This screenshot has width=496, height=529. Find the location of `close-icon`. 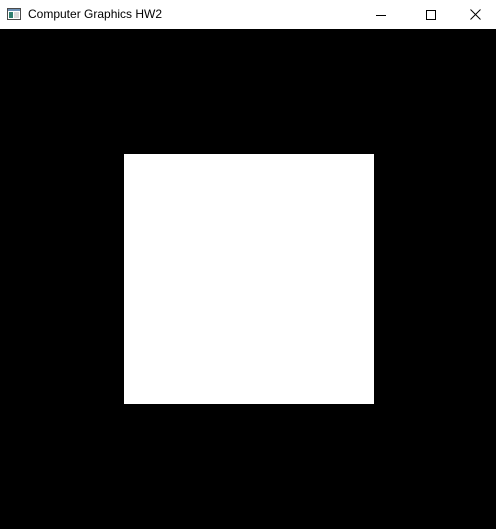

close-icon is located at coordinates (475, 14).